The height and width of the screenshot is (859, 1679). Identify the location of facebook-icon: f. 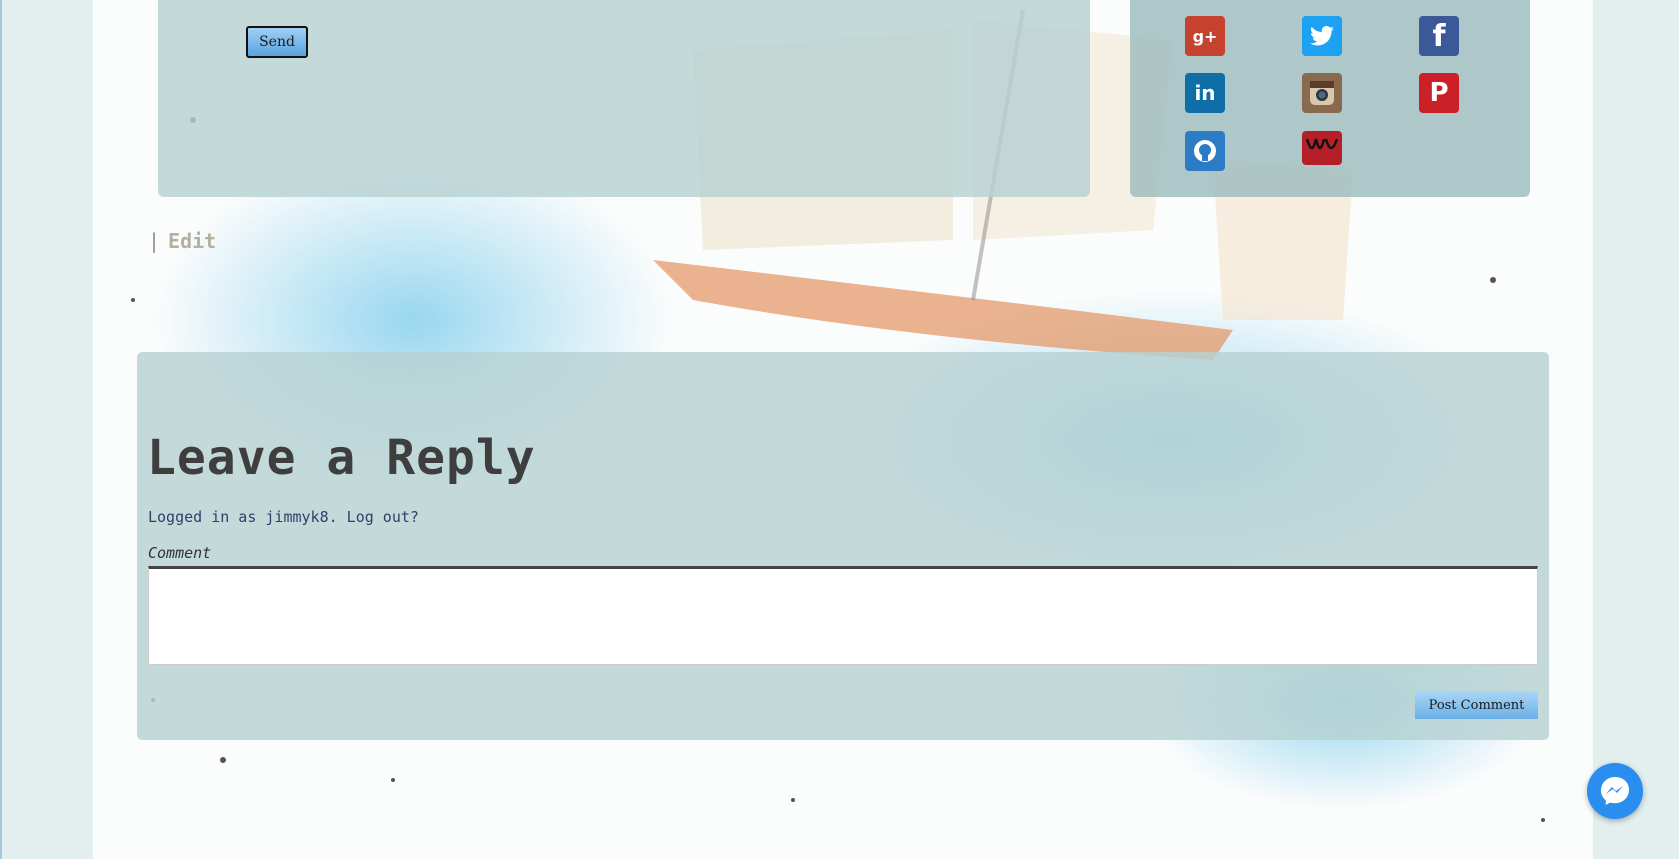
(1439, 36).